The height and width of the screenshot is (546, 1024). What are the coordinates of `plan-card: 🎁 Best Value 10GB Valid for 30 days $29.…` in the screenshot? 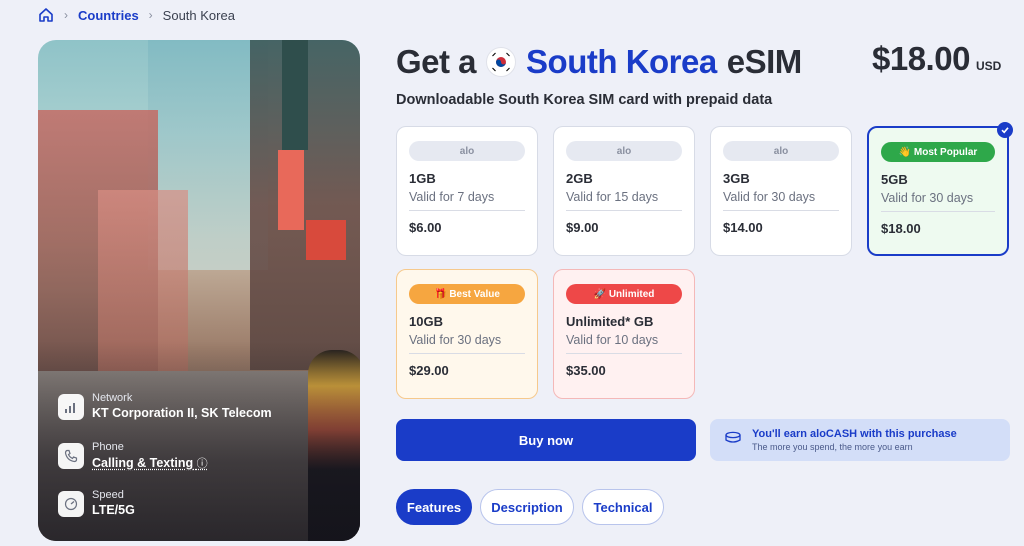 It's located at (467, 334).